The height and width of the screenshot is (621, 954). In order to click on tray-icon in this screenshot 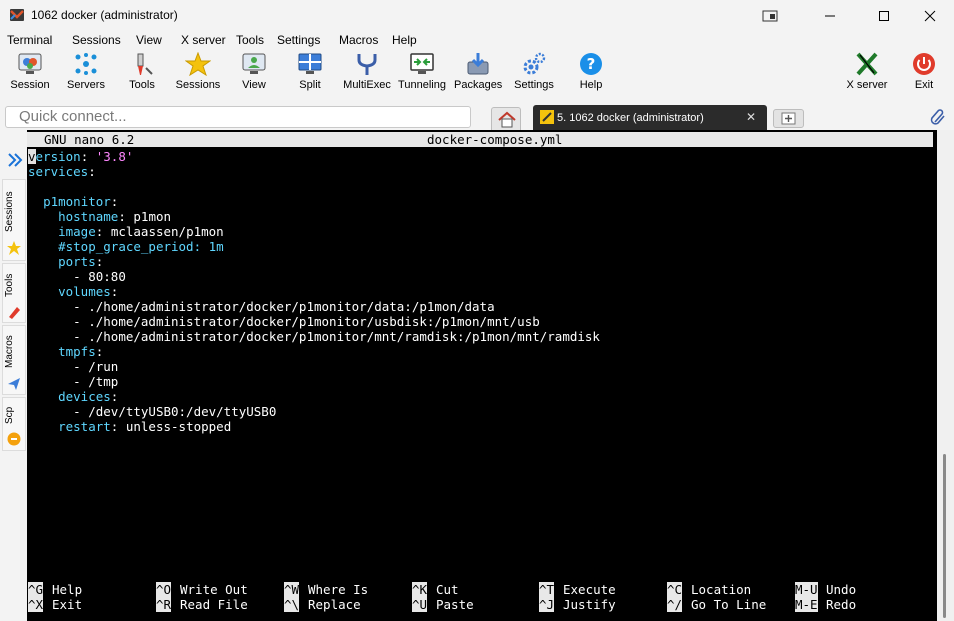, I will do `click(770, 15)`.